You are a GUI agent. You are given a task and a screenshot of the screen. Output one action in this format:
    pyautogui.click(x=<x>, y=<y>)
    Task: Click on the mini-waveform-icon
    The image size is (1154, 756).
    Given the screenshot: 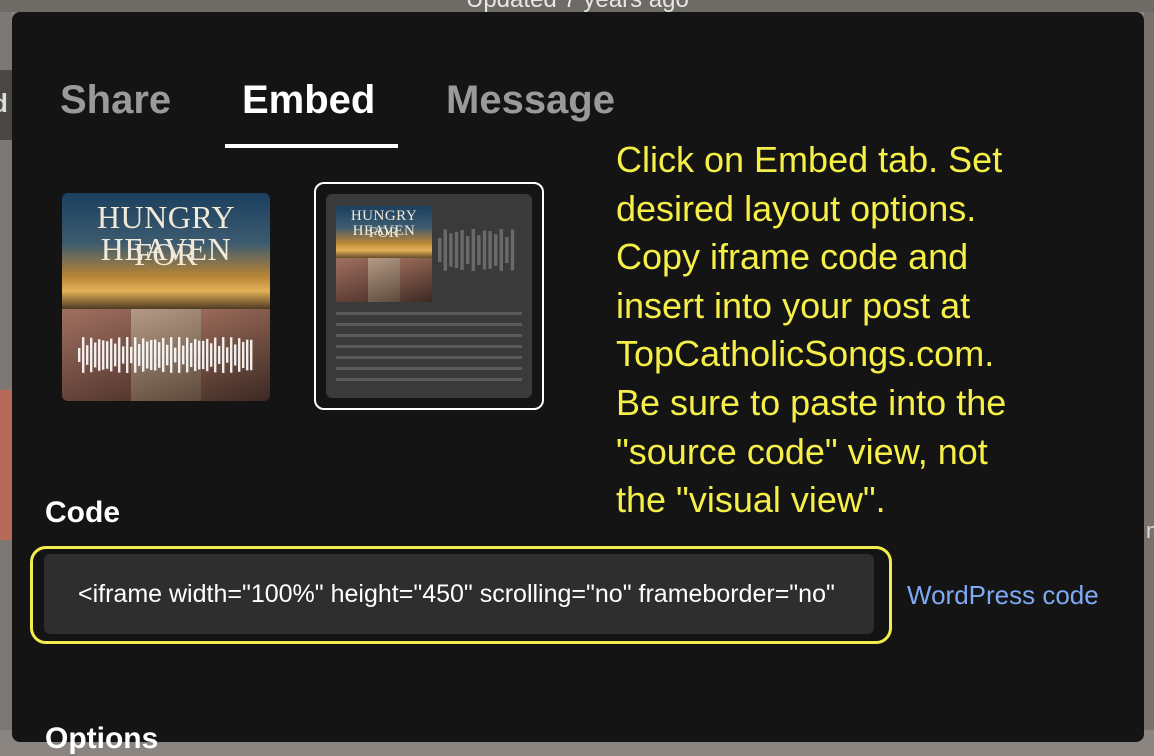 What is the action you would take?
    pyautogui.click(x=476, y=250)
    